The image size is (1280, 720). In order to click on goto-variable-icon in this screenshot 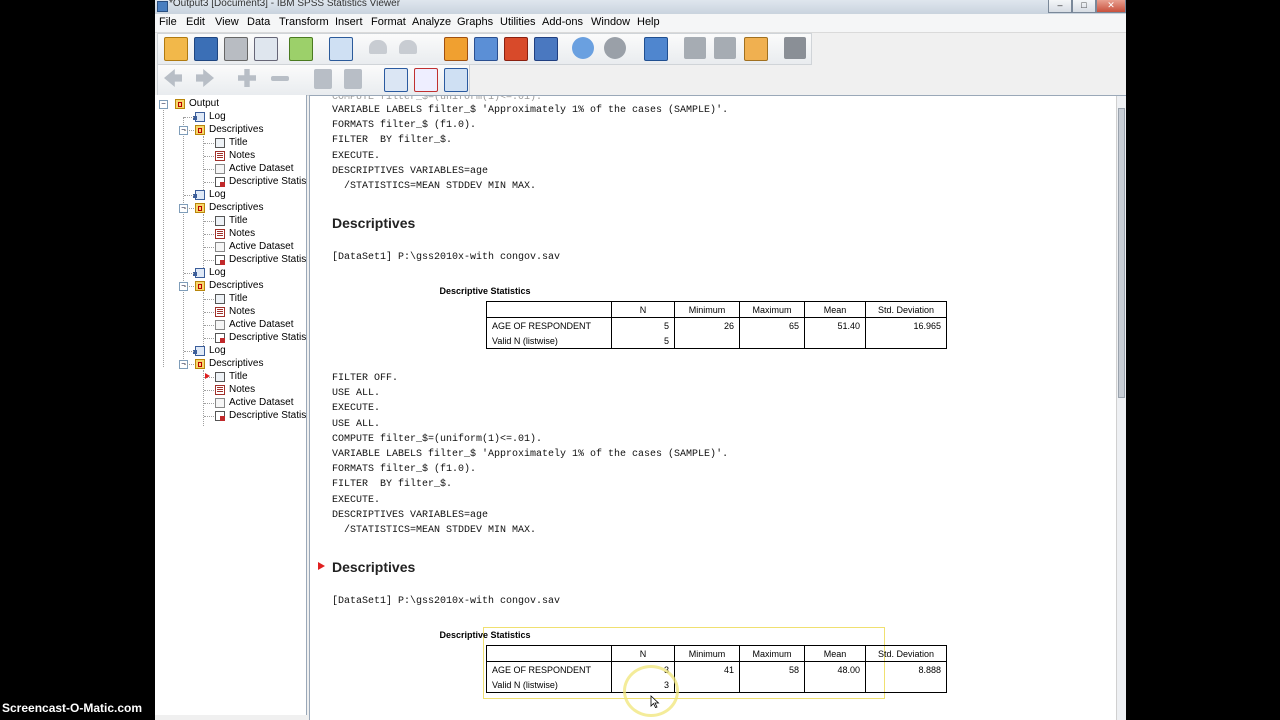, I will do `click(486, 49)`.